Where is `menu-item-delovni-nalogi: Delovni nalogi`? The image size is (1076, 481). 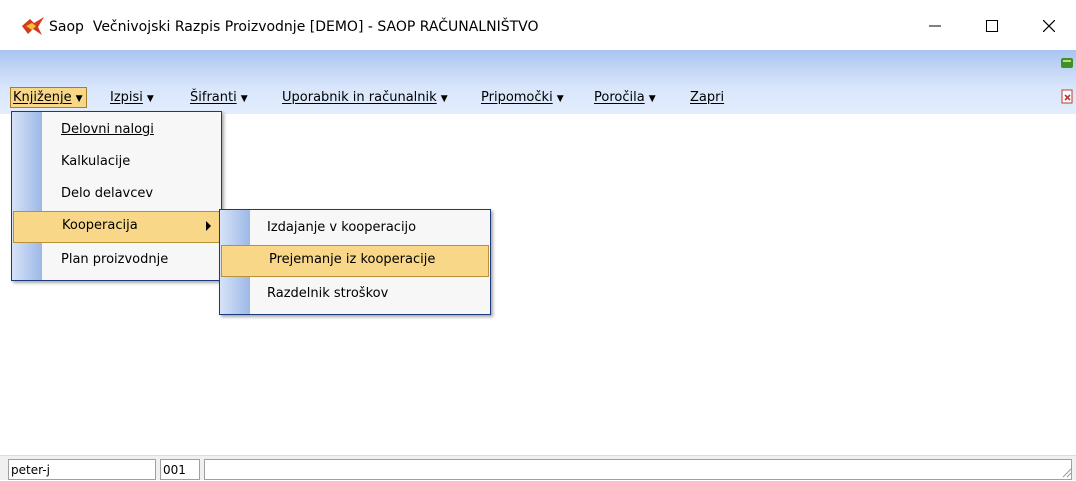
menu-item-delovni-nalogi: Delovni nalogi is located at coordinates (116, 130).